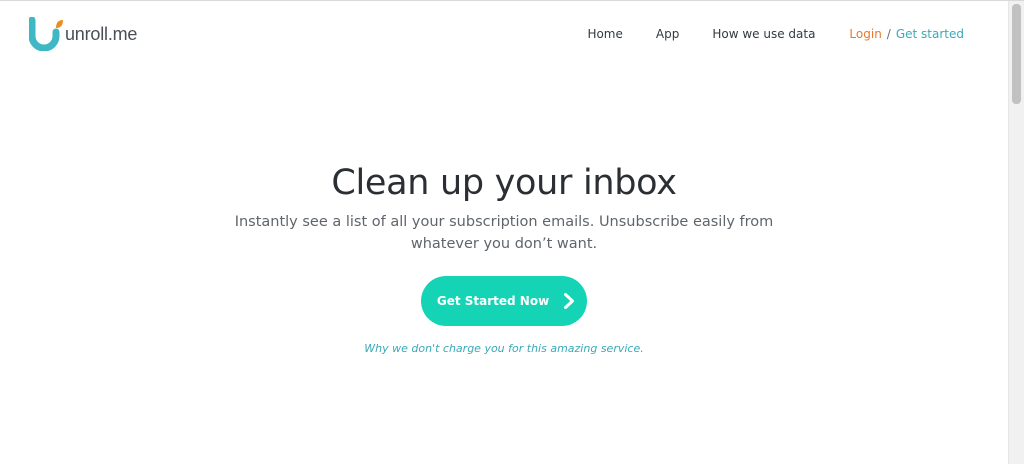  I want to click on hero-title: Clean up your inbox, so click(504, 183).